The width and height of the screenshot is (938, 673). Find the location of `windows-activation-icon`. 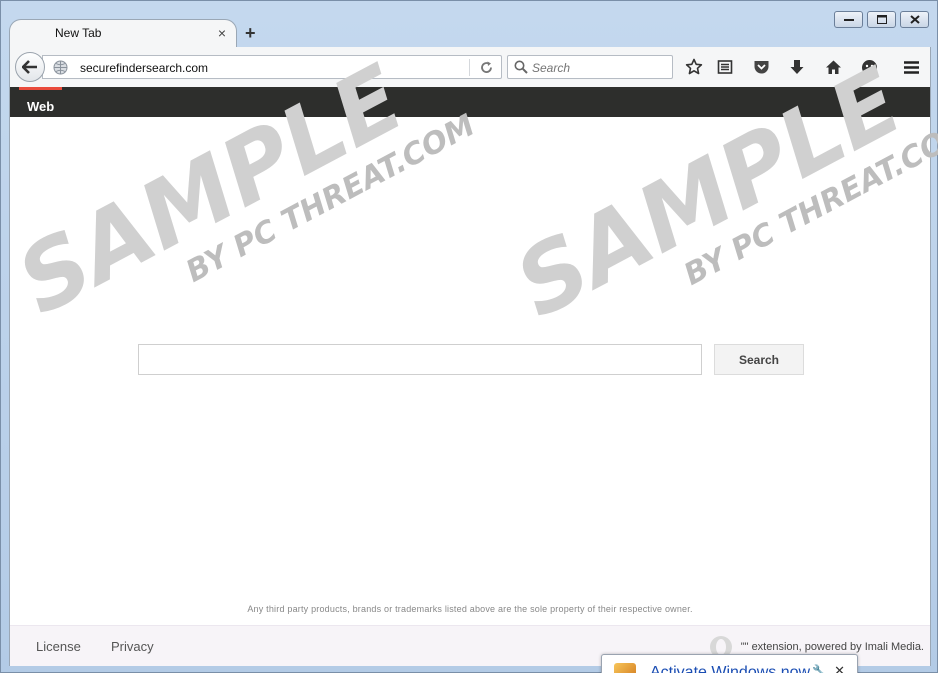

windows-activation-icon is located at coordinates (625, 668).